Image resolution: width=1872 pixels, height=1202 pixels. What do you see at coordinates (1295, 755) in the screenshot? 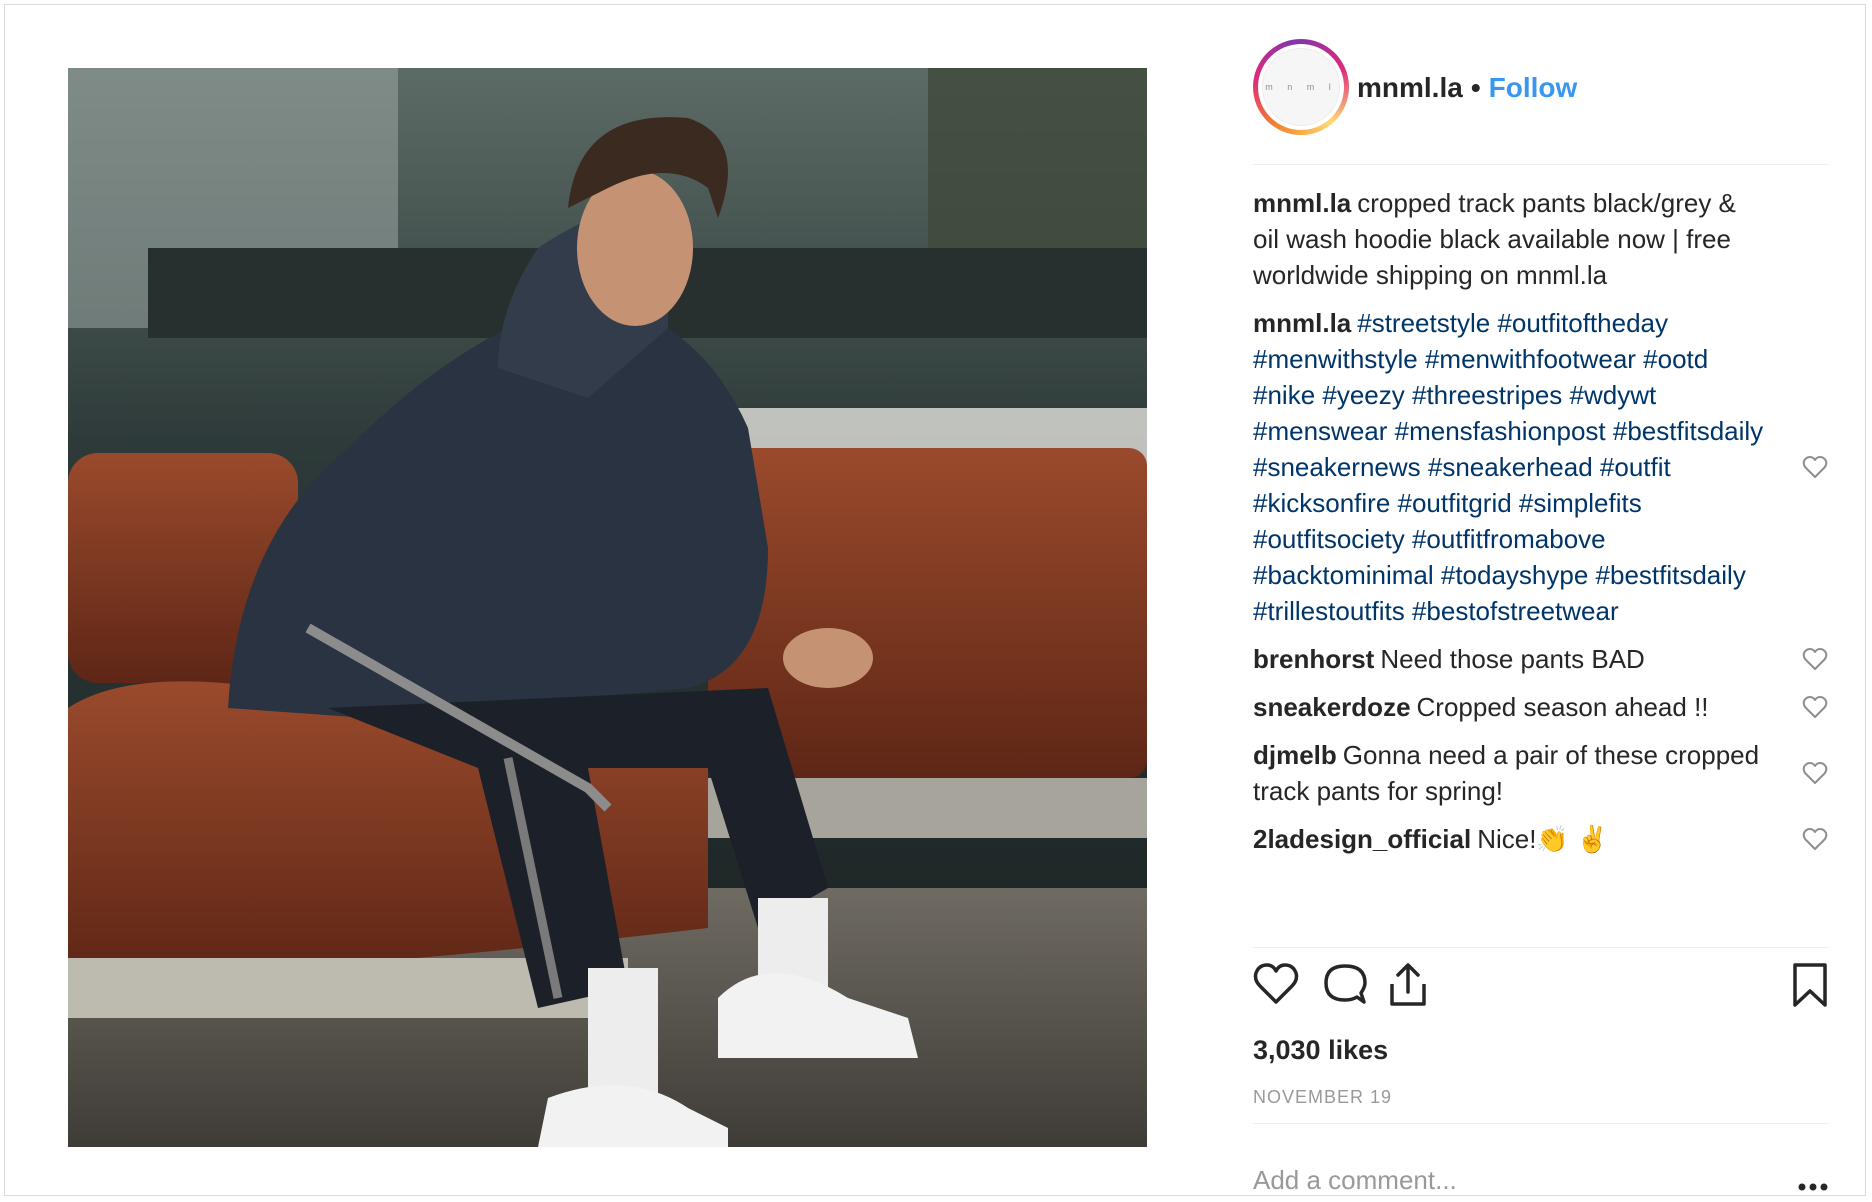
I see `comment-username: djmelb` at bounding box center [1295, 755].